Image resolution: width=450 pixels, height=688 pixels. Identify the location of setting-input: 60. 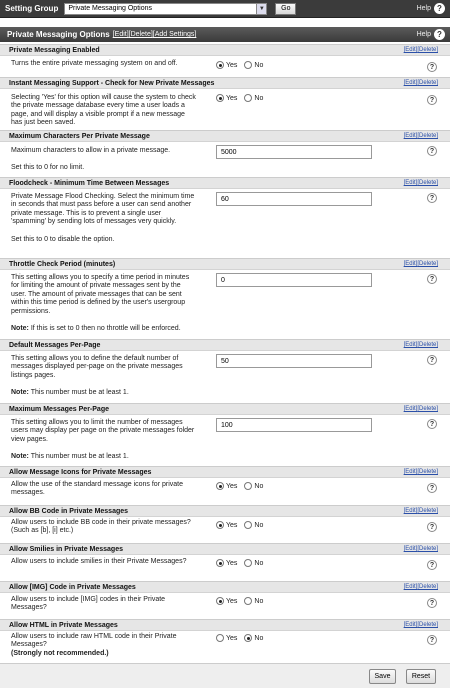
(294, 199).